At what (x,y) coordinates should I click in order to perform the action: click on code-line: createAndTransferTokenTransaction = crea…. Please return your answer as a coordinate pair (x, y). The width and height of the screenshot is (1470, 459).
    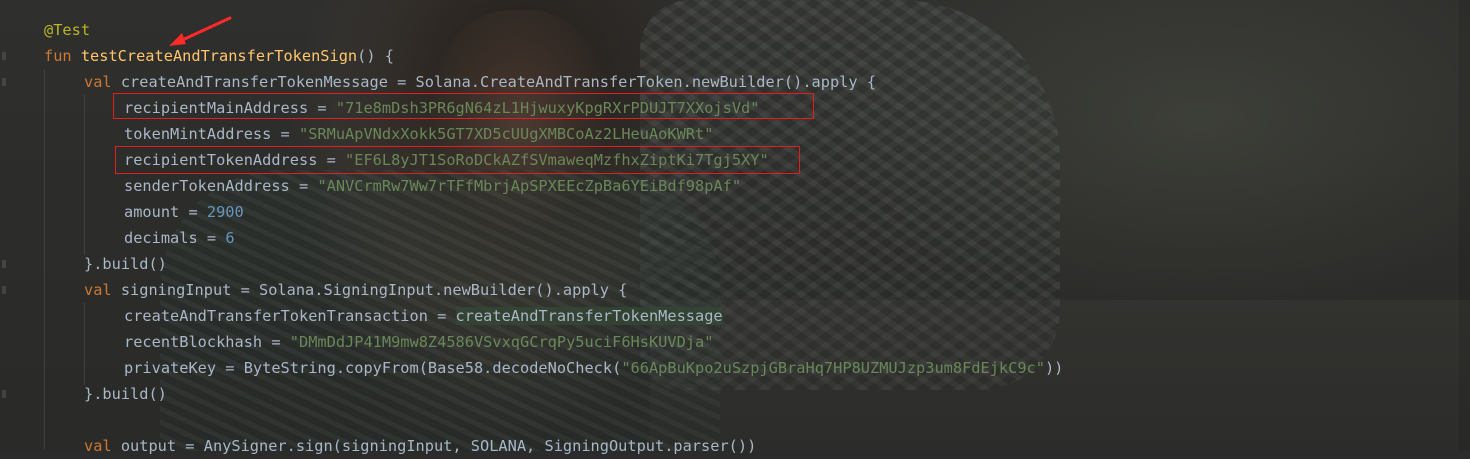
    Looking at the image, I should click on (735, 316).